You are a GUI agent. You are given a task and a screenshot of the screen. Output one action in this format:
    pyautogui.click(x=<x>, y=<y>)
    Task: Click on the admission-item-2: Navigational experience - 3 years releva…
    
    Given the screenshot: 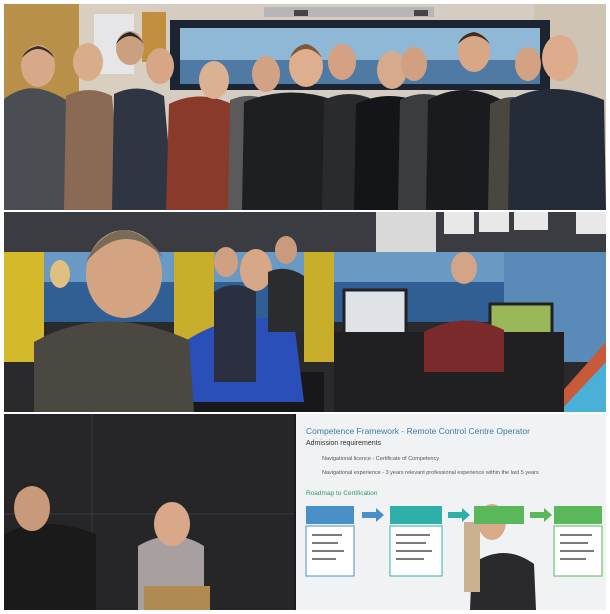 What is the action you would take?
    pyautogui.click(x=430, y=473)
    